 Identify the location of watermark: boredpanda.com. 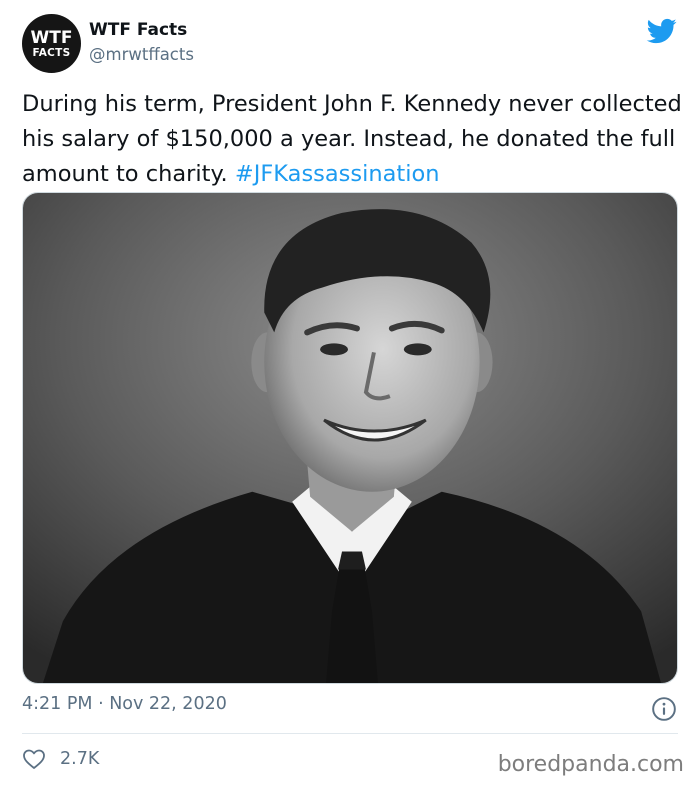
(590, 764).